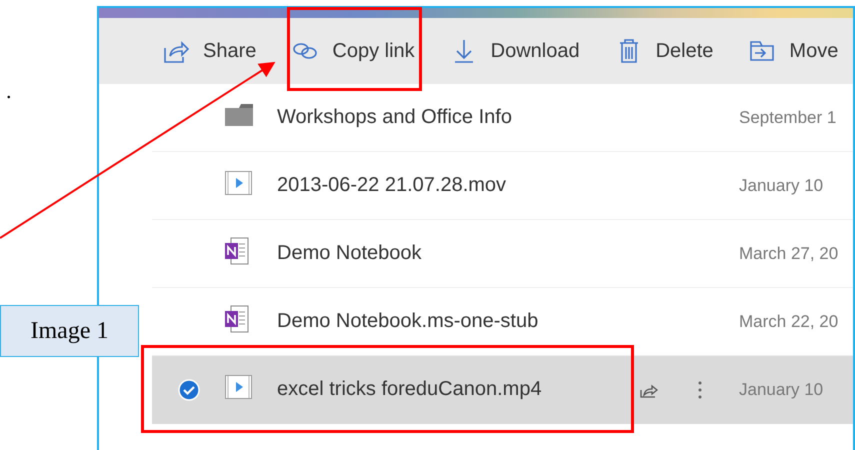 This screenshot has height=450, width=855. Describe the element at coordinates (209, 51) in the screenshot. I see `toolbar-button: Share` at that location.